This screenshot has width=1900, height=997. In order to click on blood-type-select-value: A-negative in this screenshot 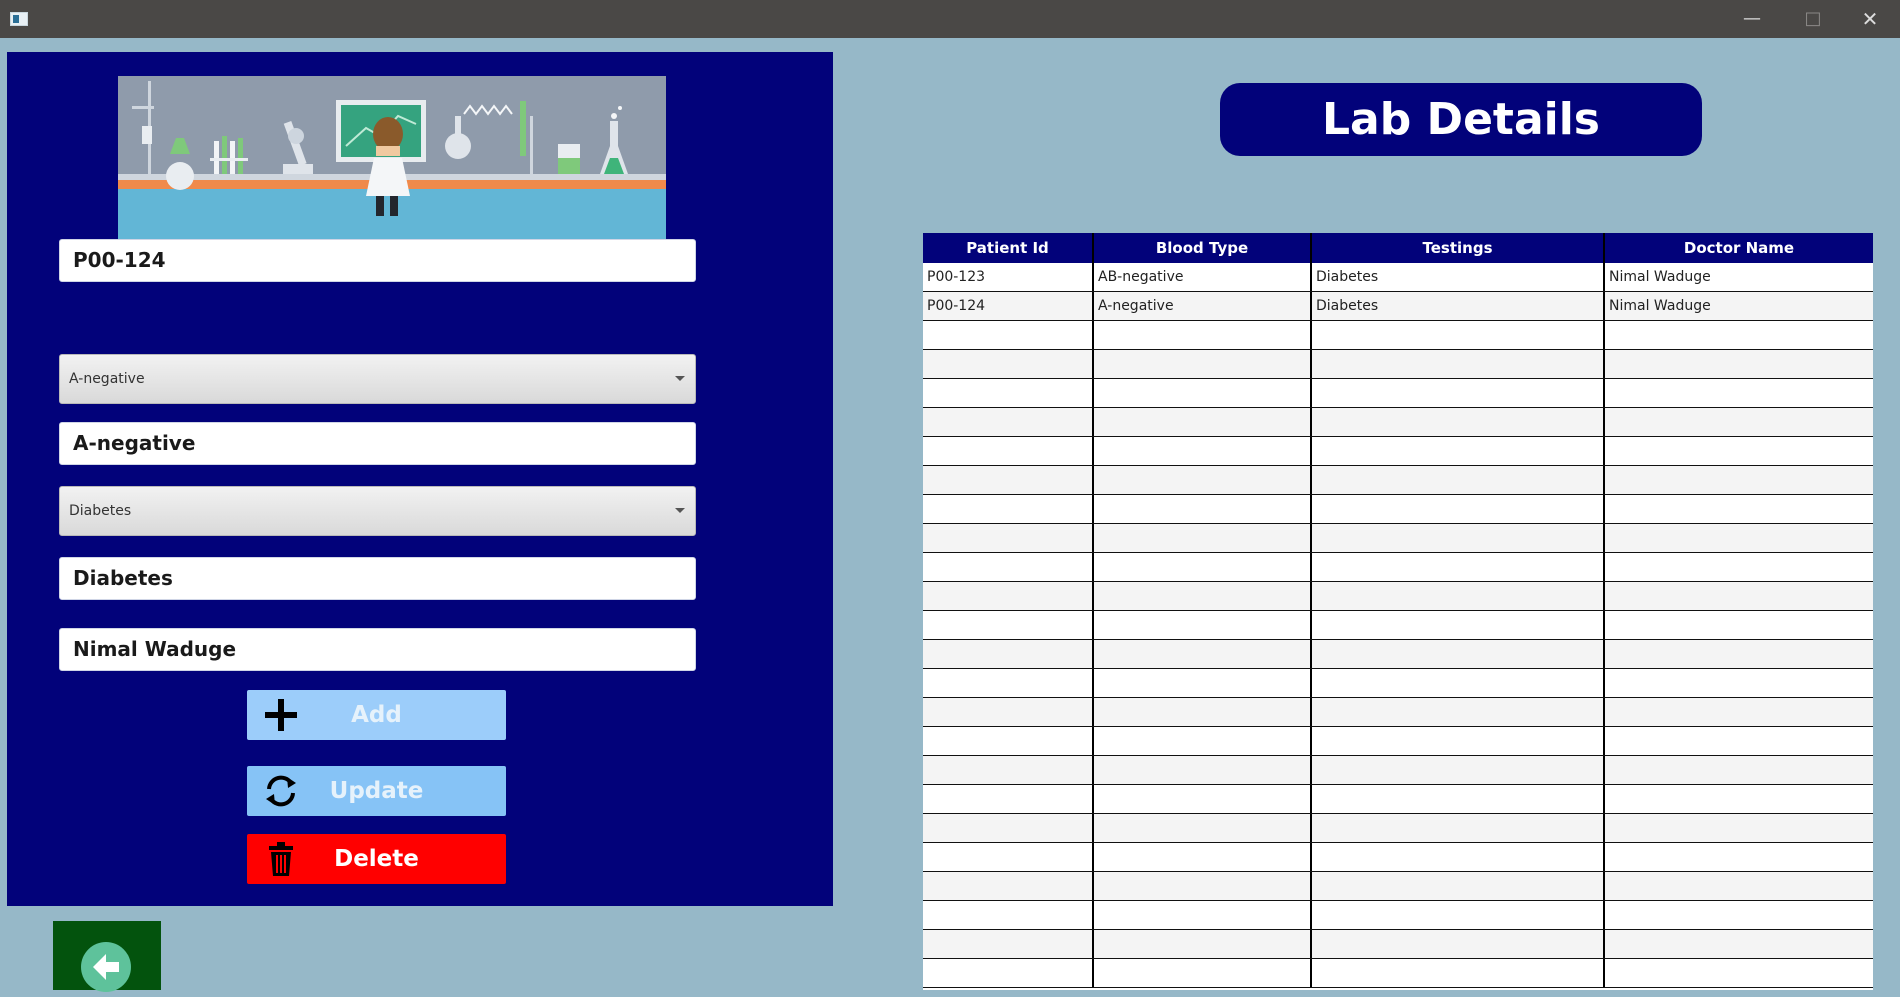, I will do `click(107, 379)`.